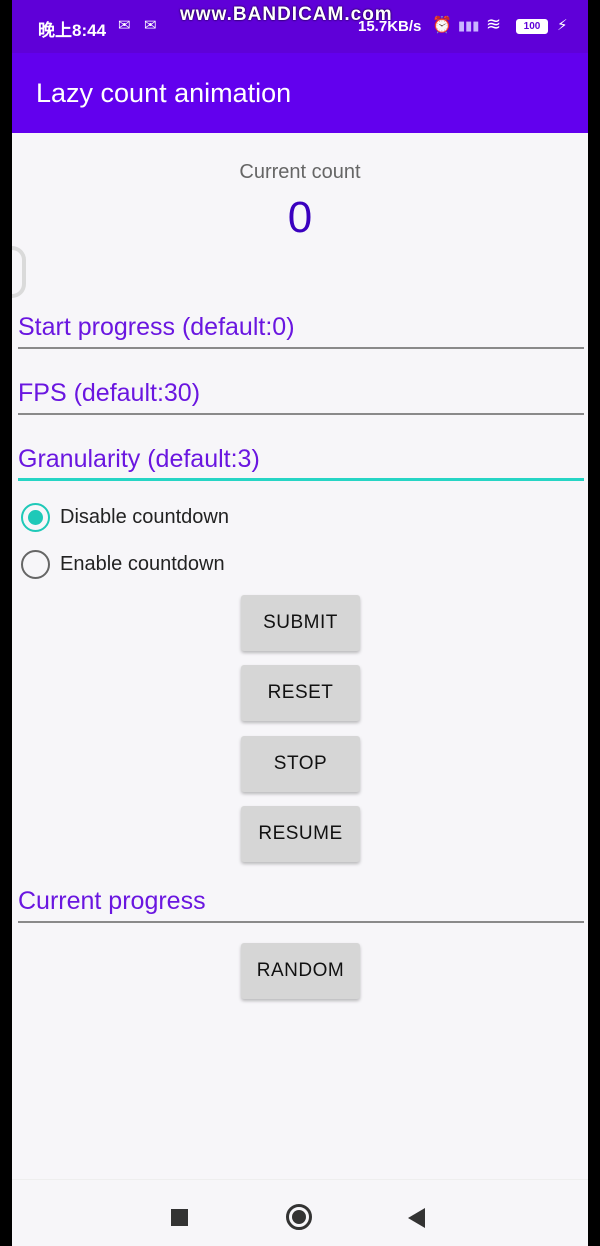 The image size is (600, 1246). Describe the element at coordinates (300, 764) in the screenshot. I see `stop-button: STOP` at that location.